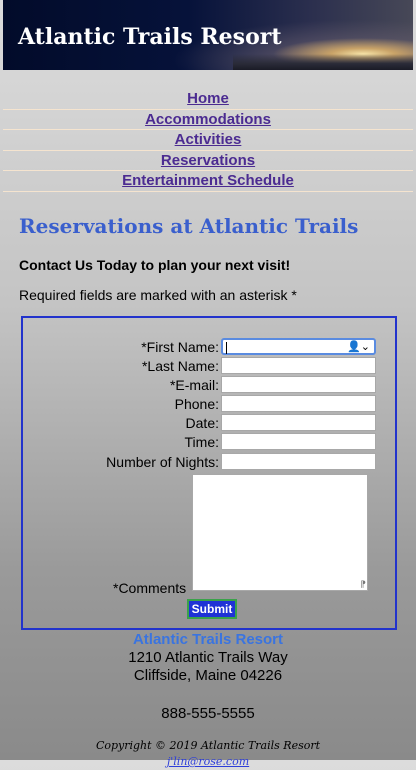  What do you see at coordinates (180, 366) in the screenshot?
I see `last-name-label: *Last Name:` at bounding box center [180, 366].